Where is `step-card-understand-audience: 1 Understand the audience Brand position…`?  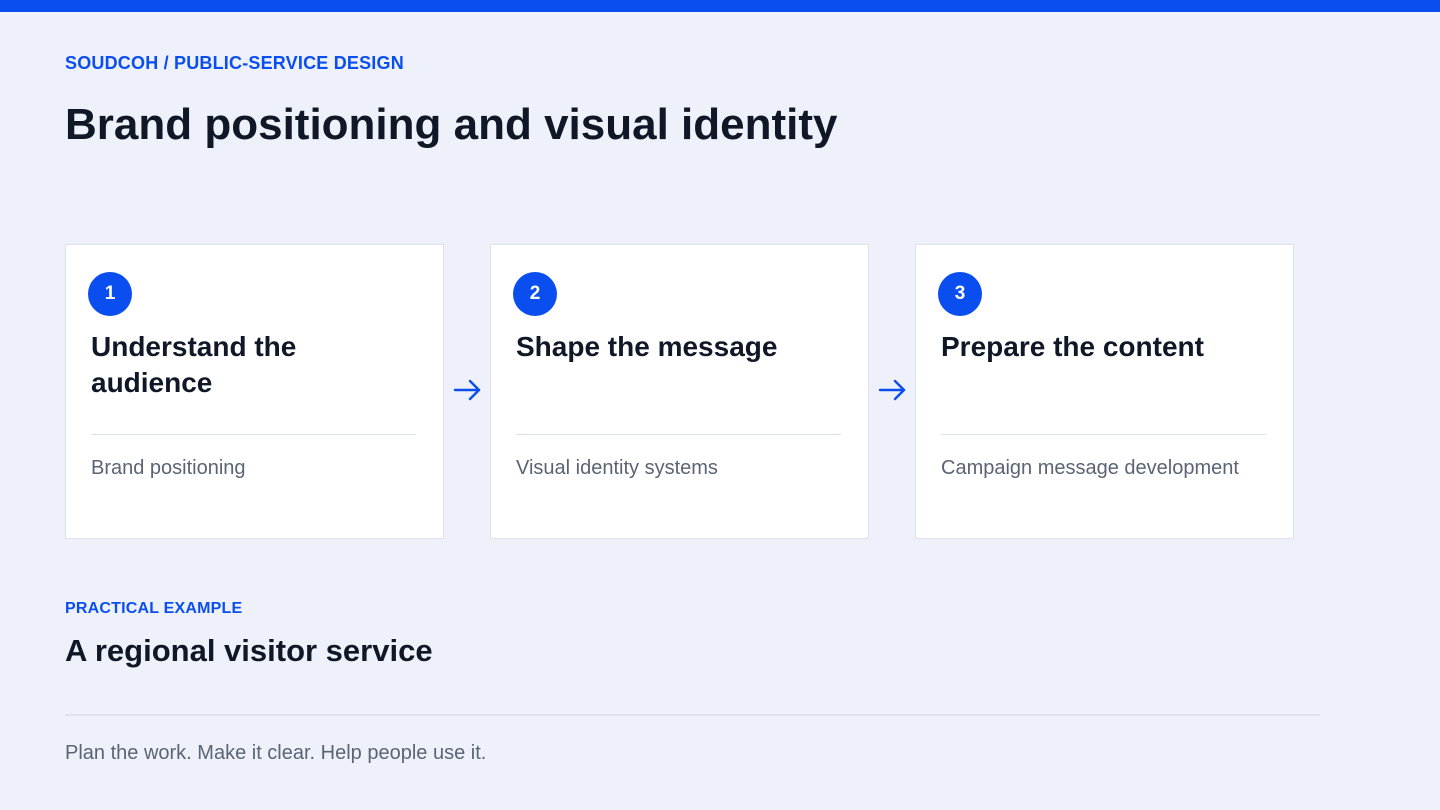
step-card-understand-audience: 1 Understand the audience Brand position… is located at coordinates (254, 391).